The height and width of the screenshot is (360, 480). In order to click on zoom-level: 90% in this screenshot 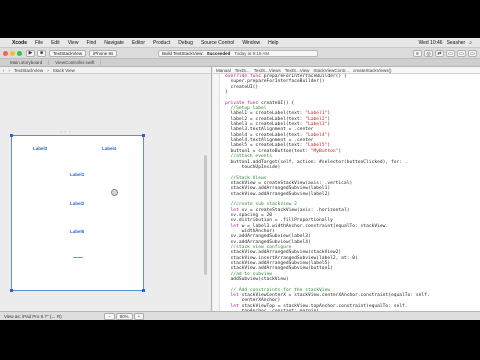, I will do `click(124, 316)`.